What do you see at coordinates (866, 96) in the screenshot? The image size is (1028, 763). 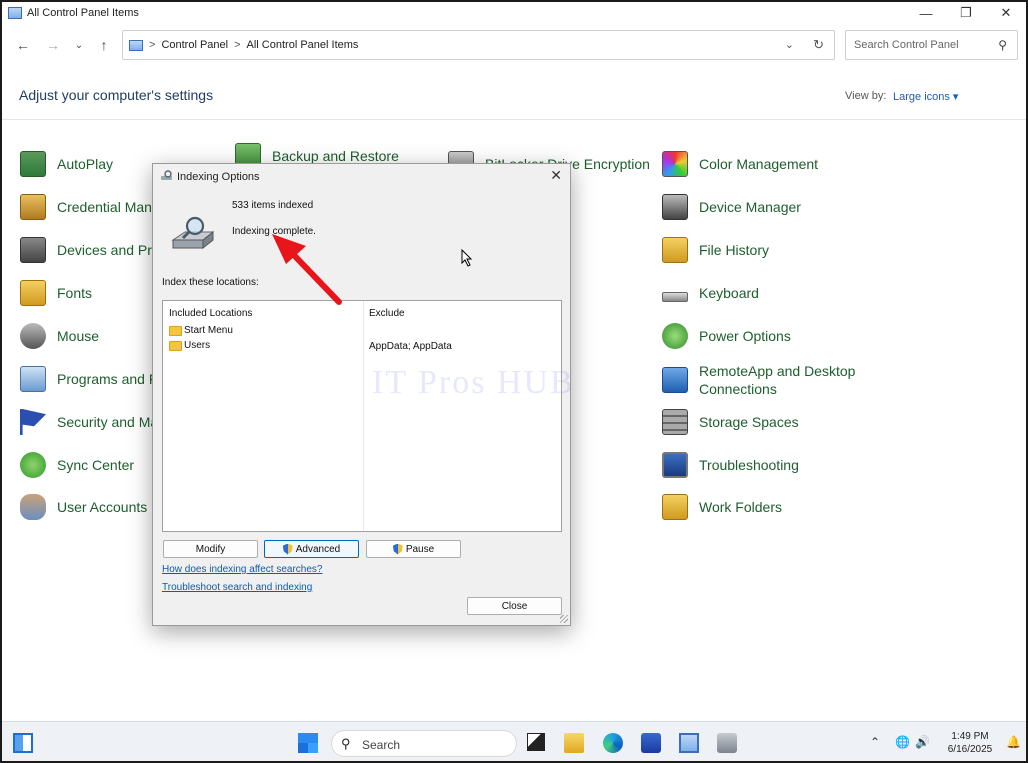 I see `view-by-label: View by:` at bounding box center [866, 96].